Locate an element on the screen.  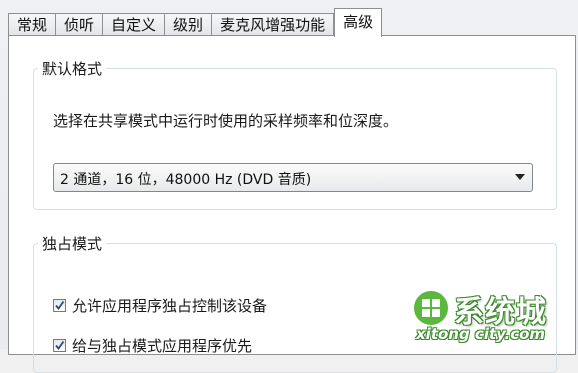
sample-rate-selected-value: 2 通道，16 位，48000 Hz (DVD 音质) is located at coordinates (186, 180).